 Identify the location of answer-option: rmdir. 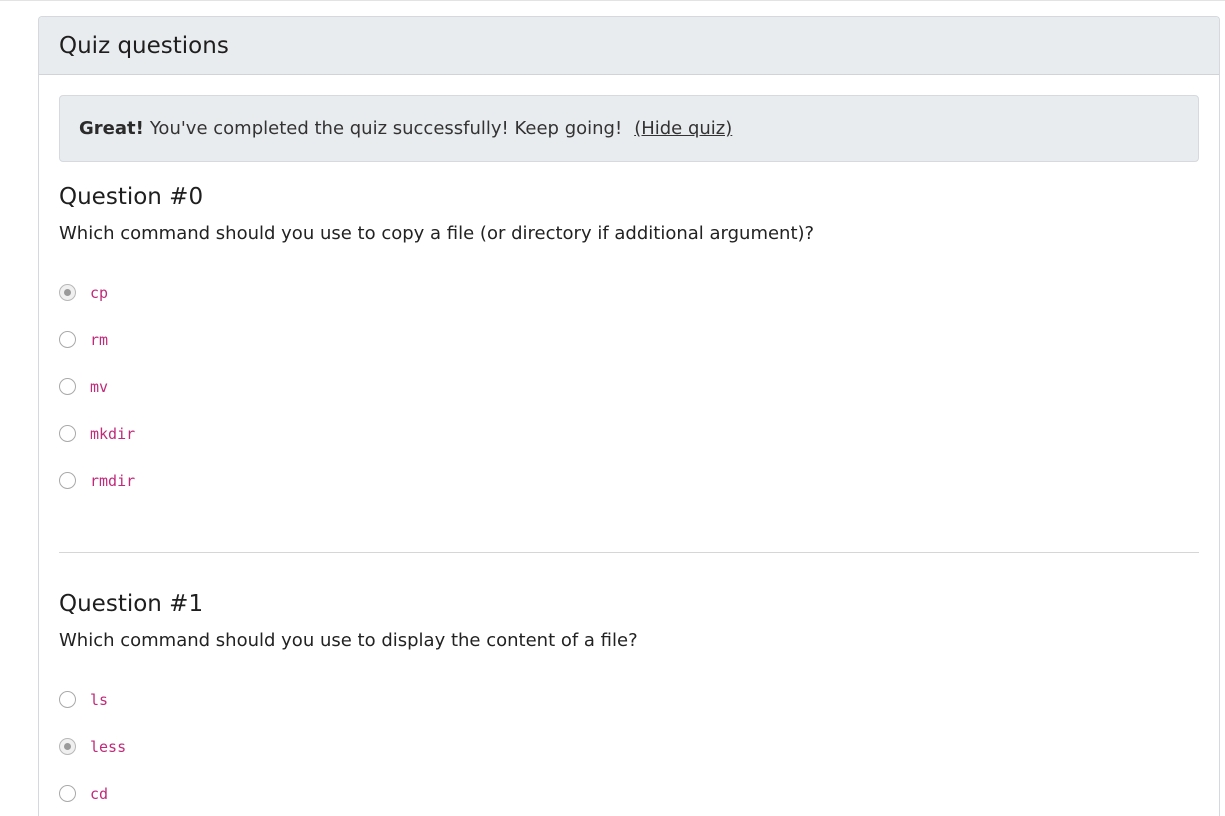
(629, 480).